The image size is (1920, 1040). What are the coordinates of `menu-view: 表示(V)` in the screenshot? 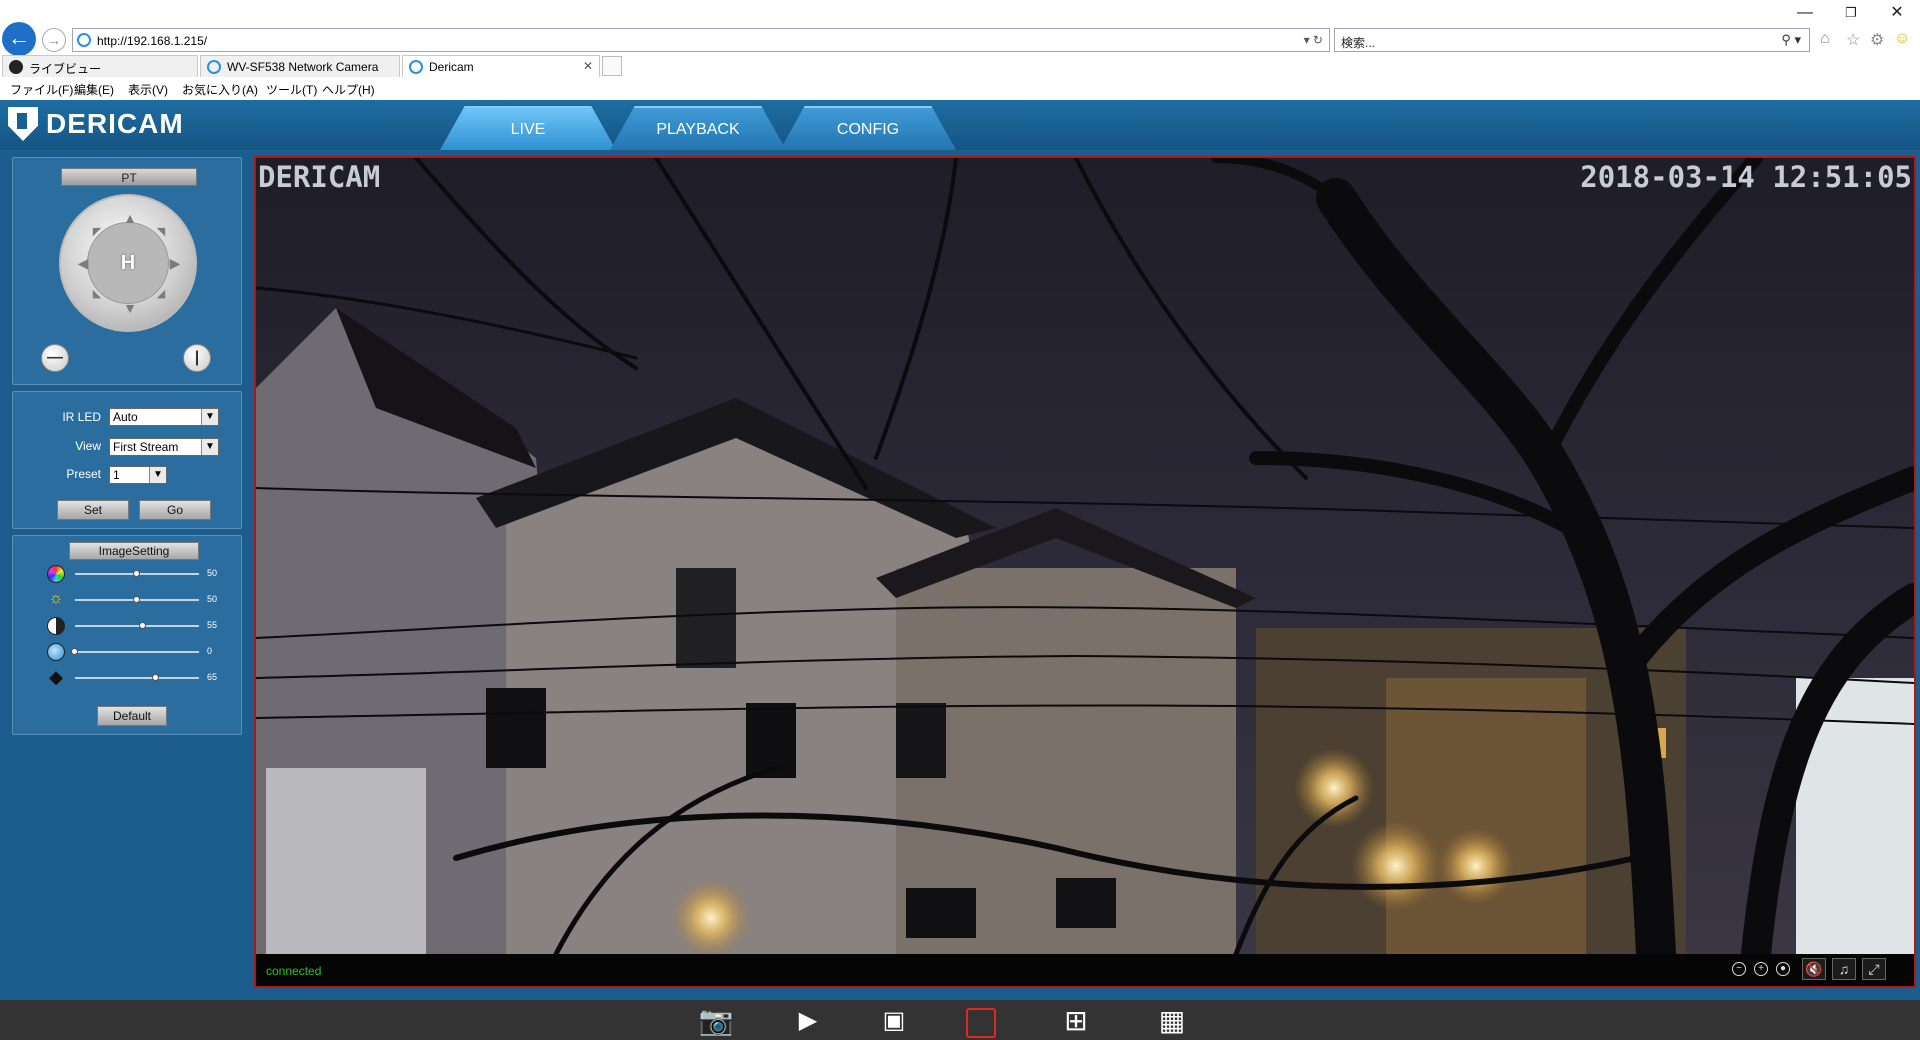 It's located at (148, 89).